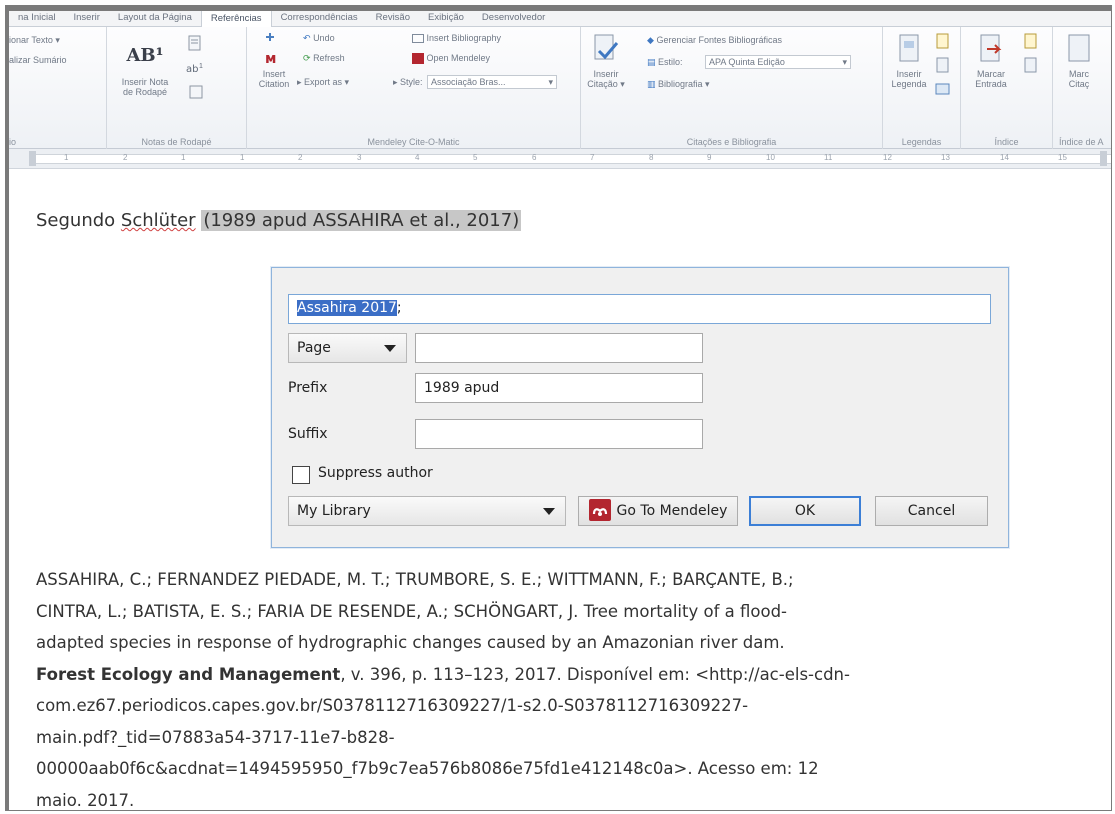  What do you see at coordinates (446, 18) in the screenshot?
I see `tab-exibicao: Exibição` at bounding box center [446, 18].